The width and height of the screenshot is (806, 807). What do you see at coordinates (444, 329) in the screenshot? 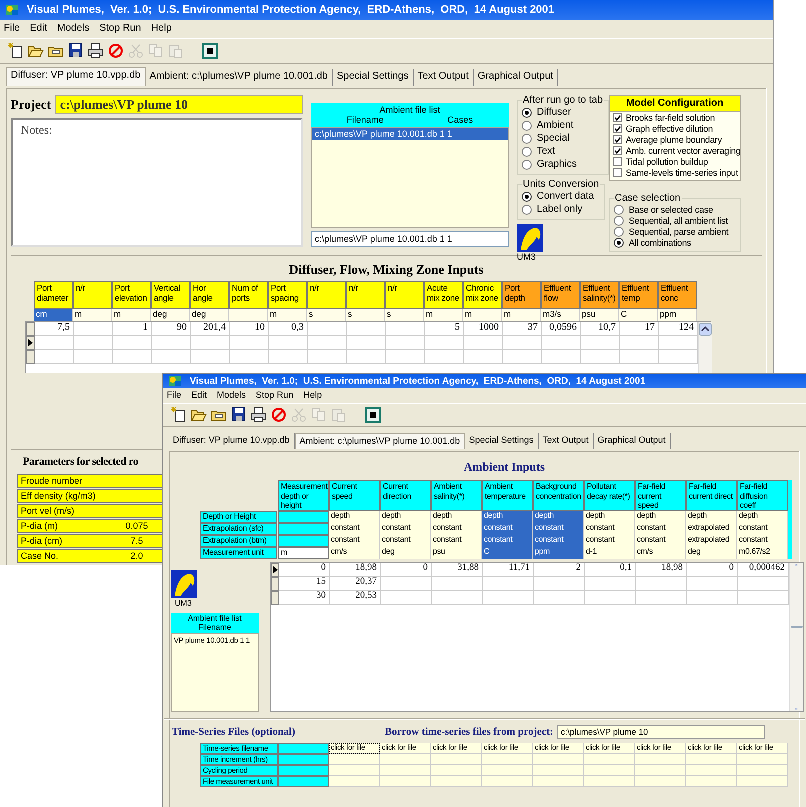
I see `table-cell: 5` at bounding box center [444, 329].